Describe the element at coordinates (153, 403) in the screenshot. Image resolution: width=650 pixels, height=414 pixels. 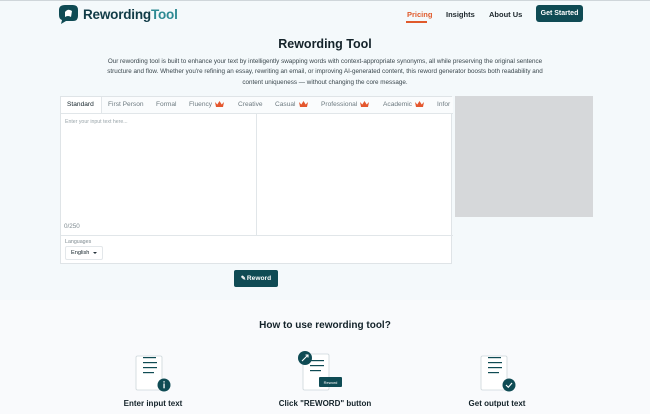
I see `step-1-label: Enter input text` at that location.